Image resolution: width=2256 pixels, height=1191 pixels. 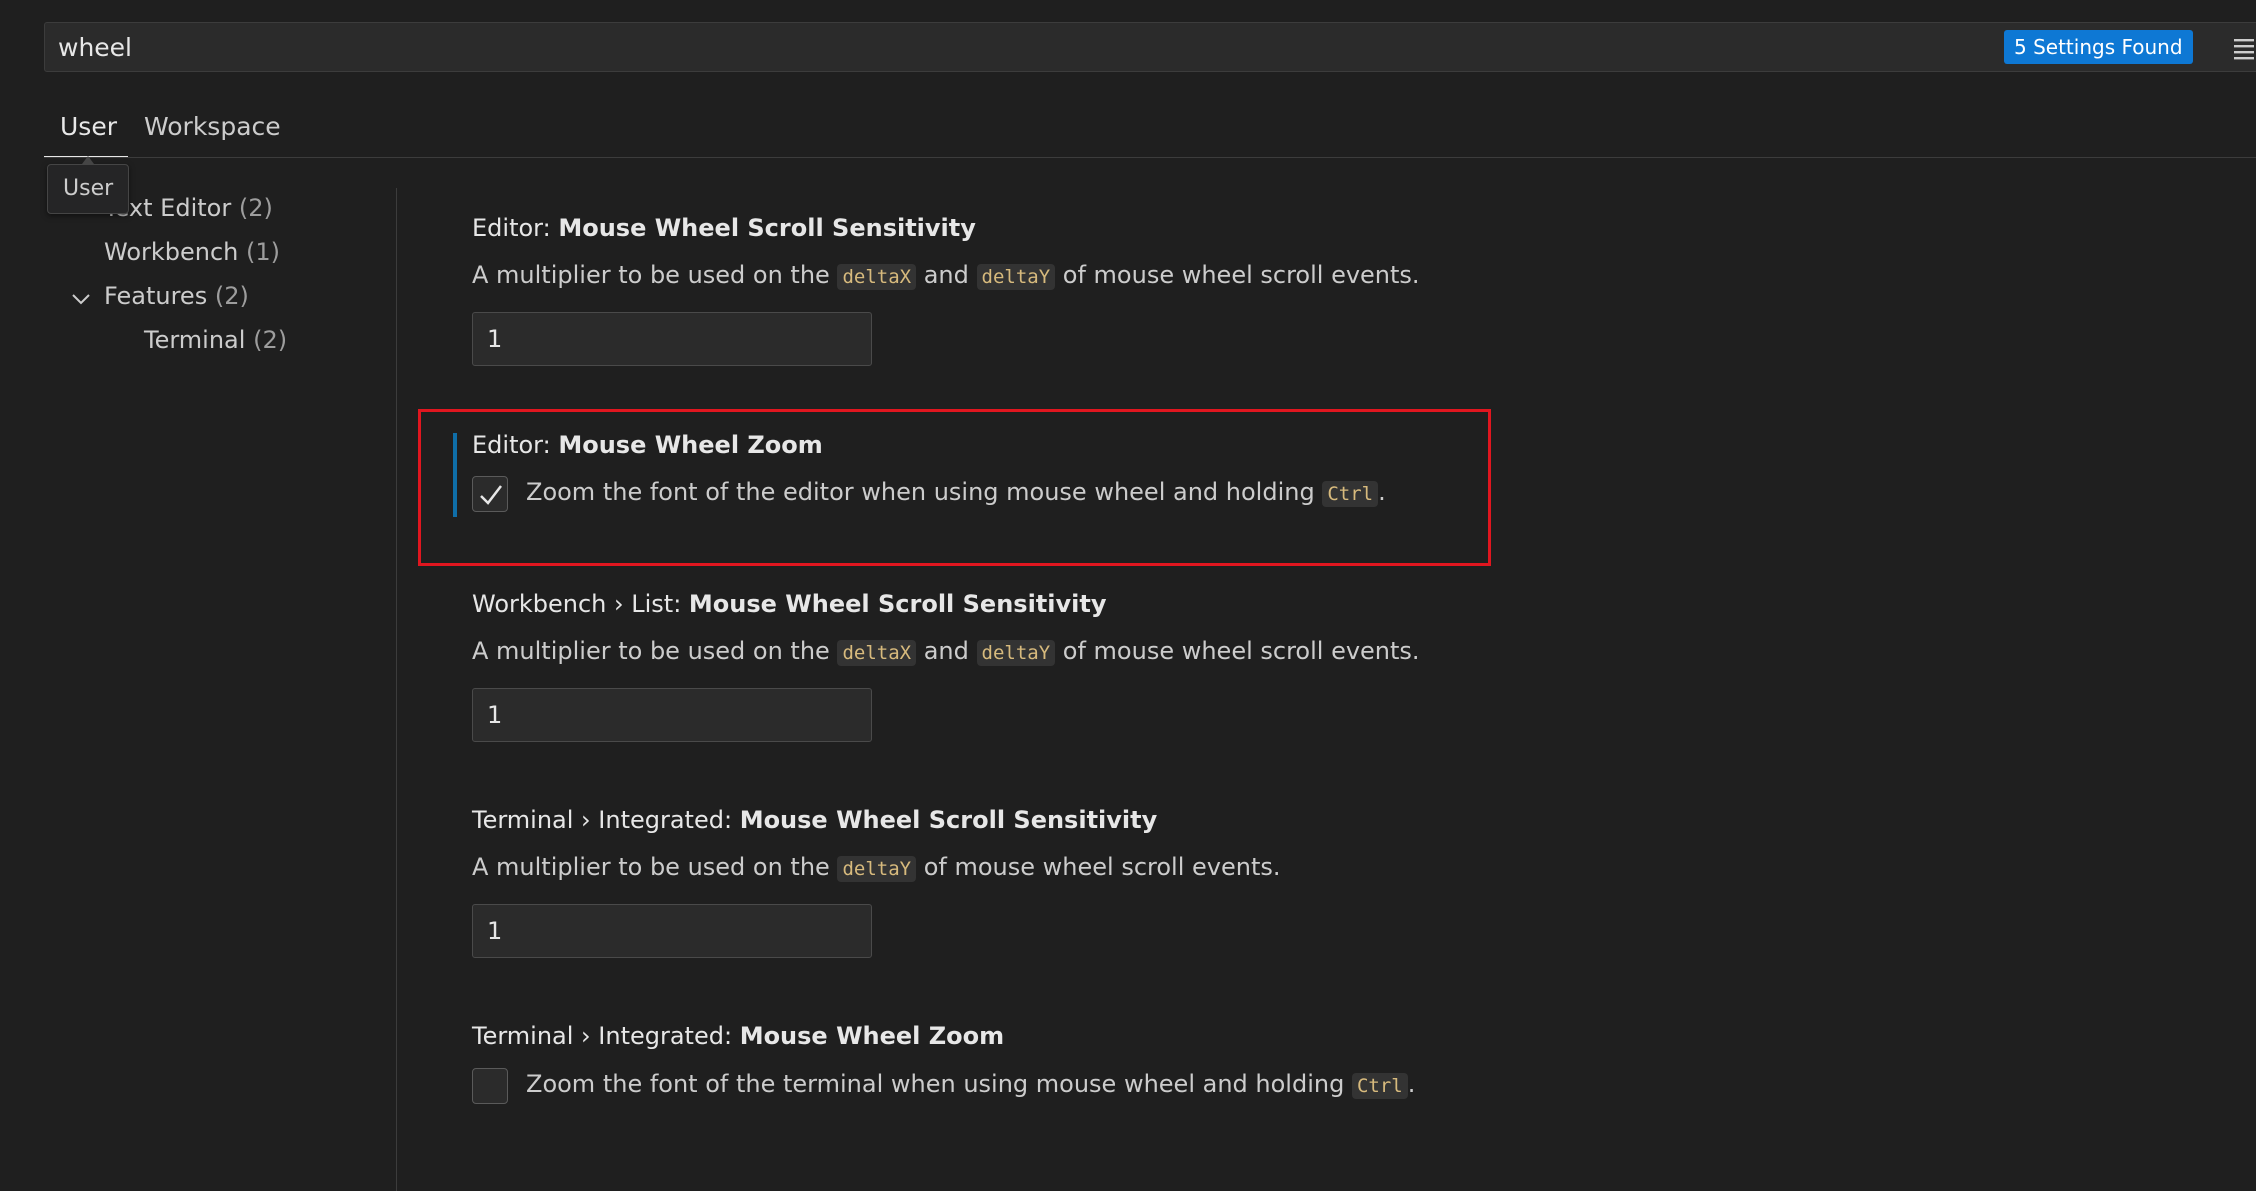 I want to click on chevron-down-icon, so click(x=81, y=299).